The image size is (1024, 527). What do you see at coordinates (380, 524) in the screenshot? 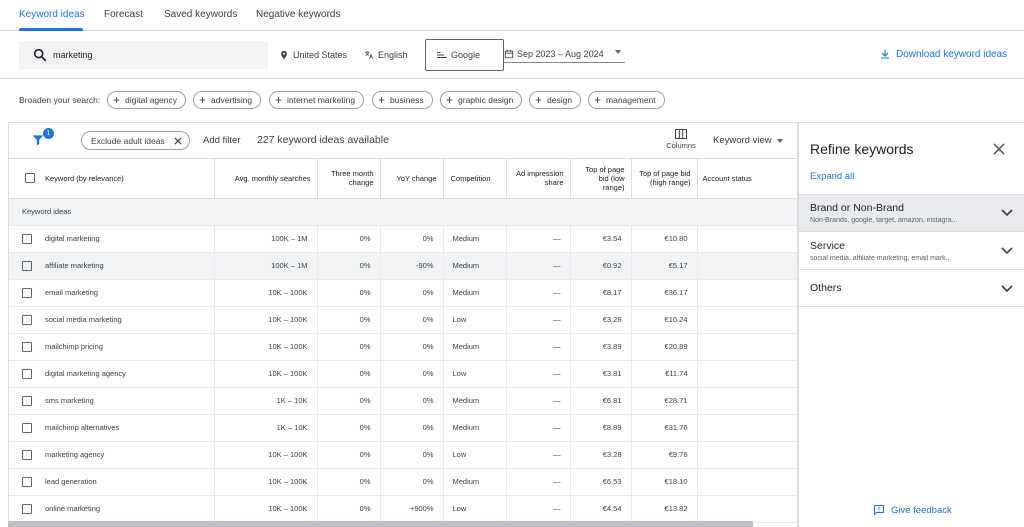
I see `horizontal-scrollbar` at bounding box center [380, 524].